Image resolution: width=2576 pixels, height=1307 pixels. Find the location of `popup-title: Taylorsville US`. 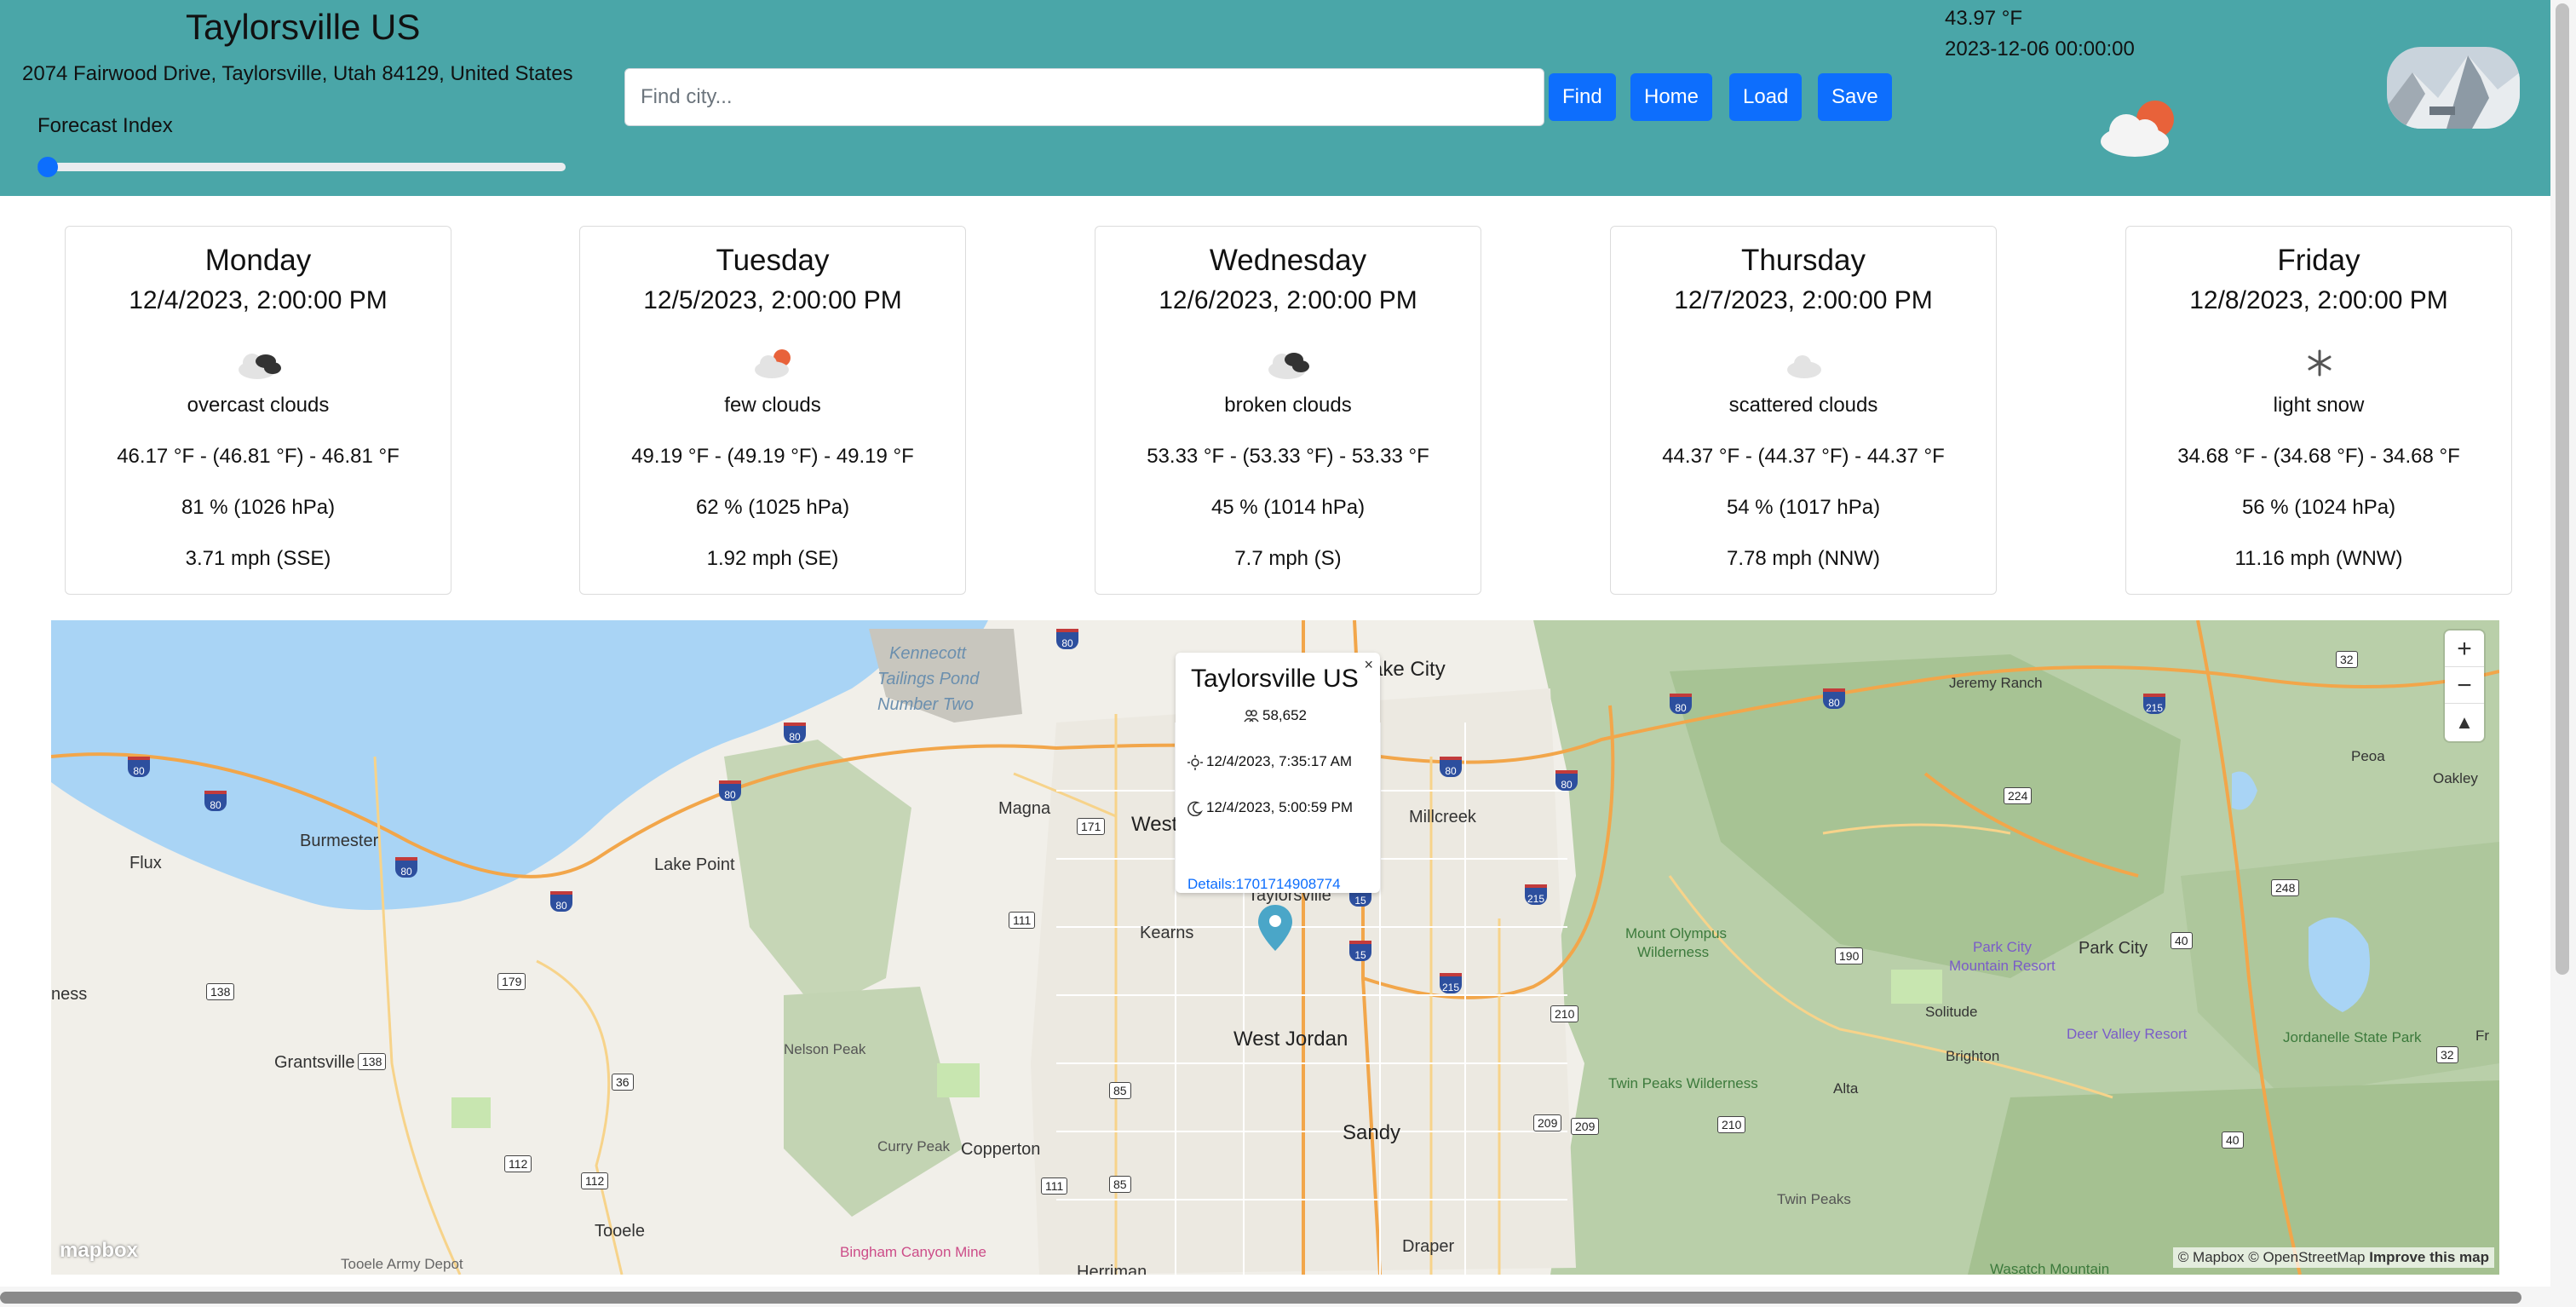

popup-title: Taylorsville US is located at coordinates (1275, 679).